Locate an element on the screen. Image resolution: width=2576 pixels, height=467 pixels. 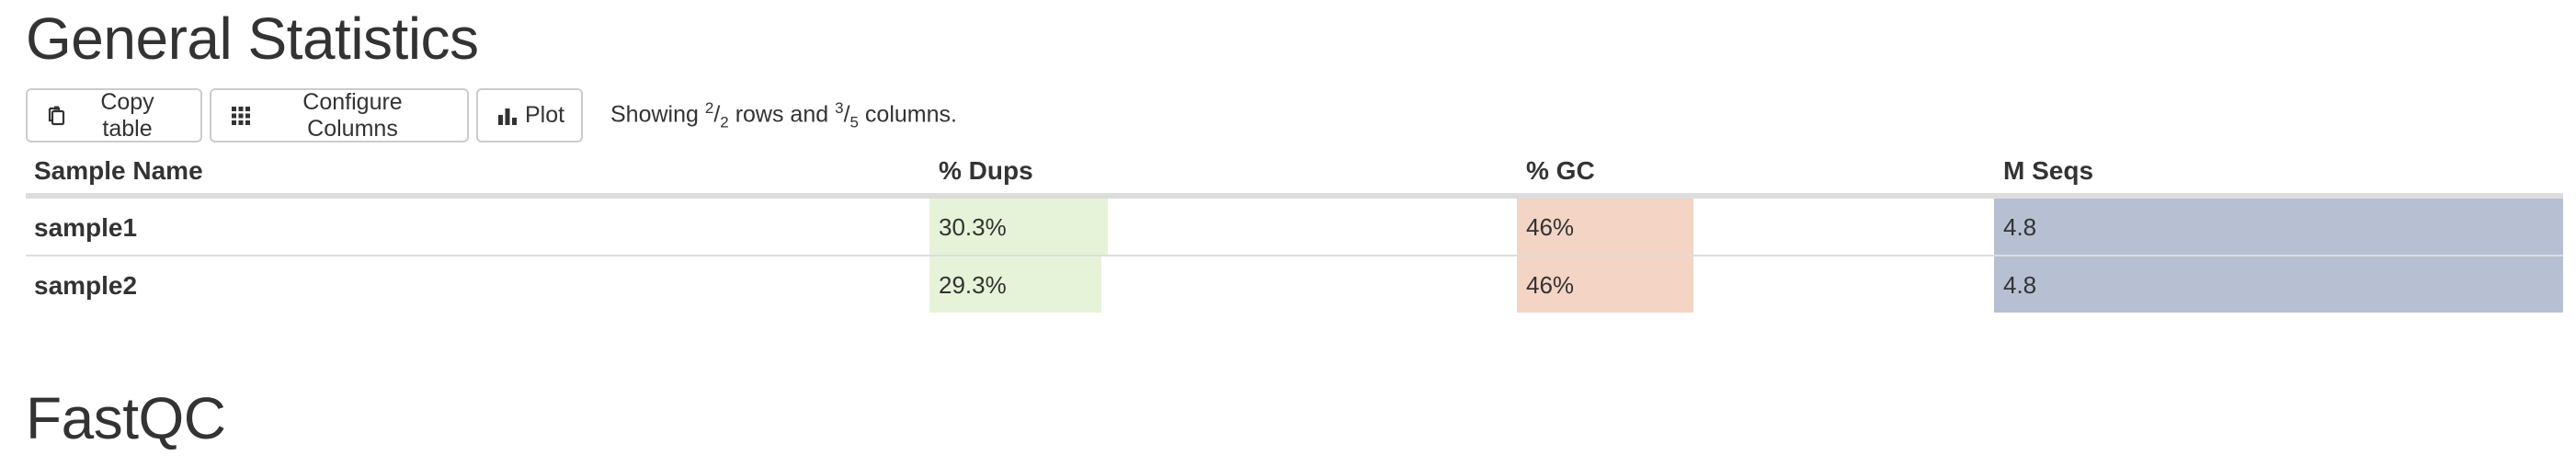
cols-total: 5 is located at coordinates (854, 122).